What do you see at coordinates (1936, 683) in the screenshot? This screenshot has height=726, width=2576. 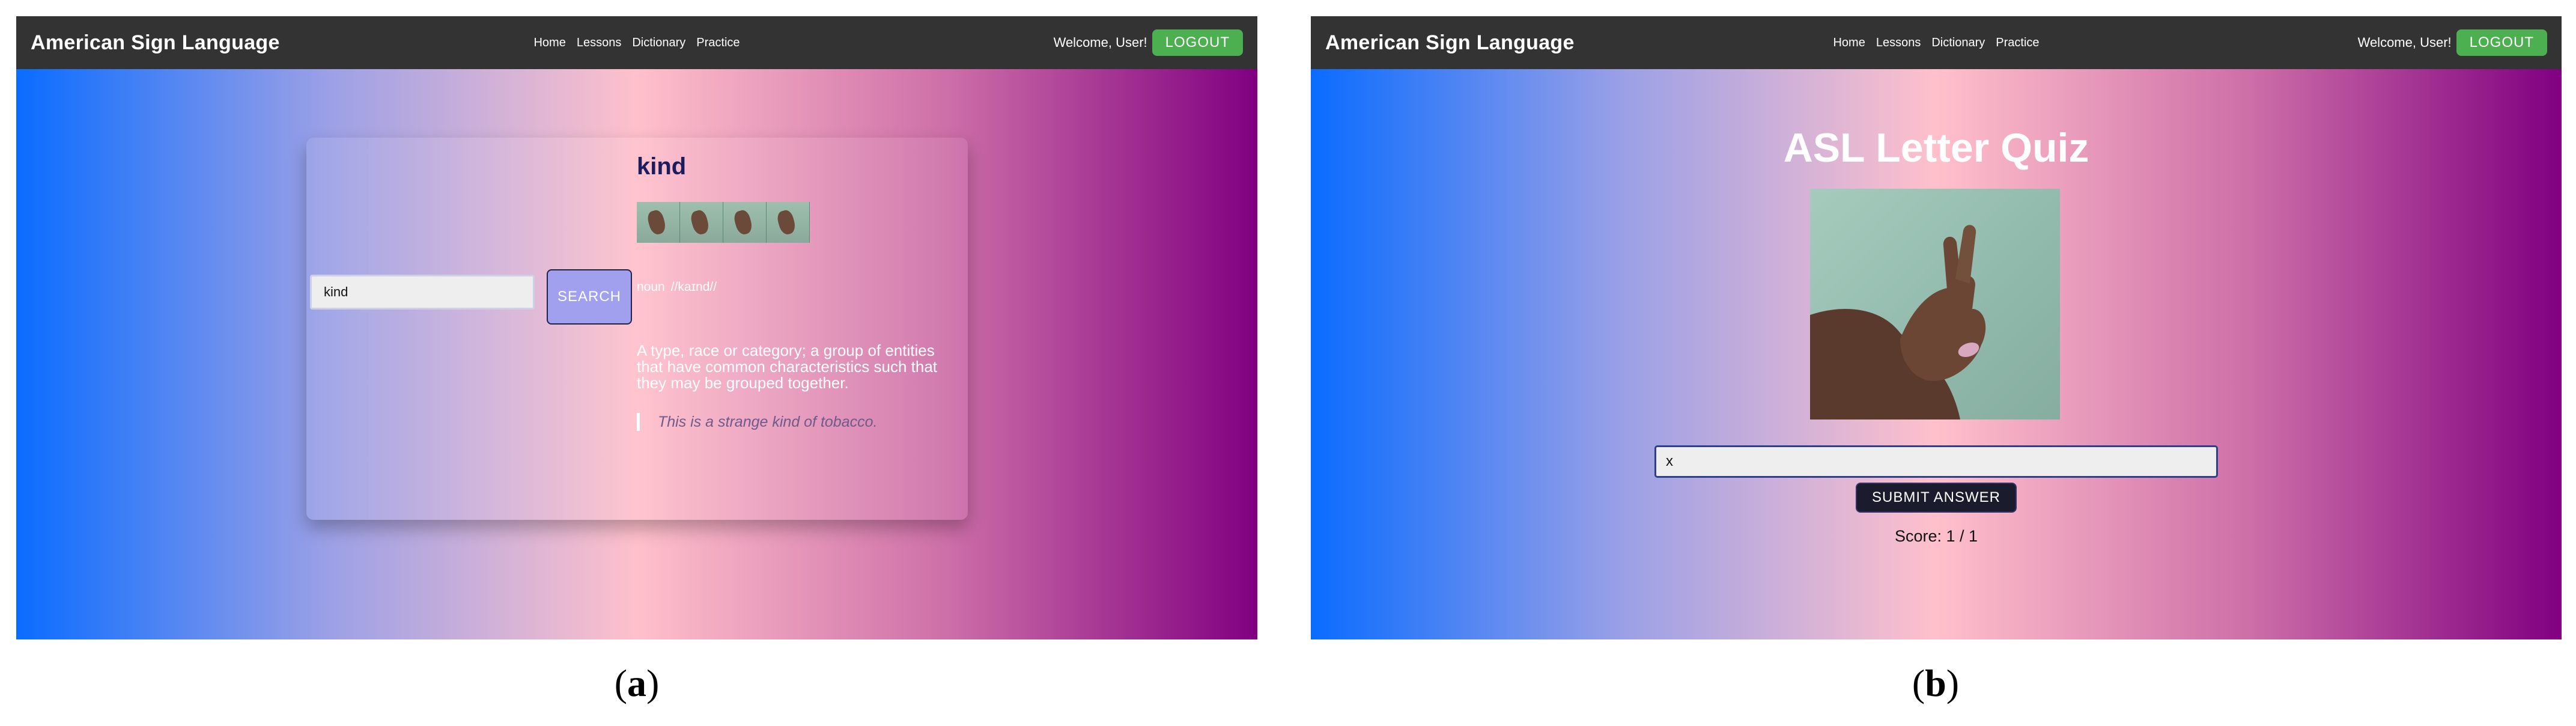 I see `caption-b: (b)` at bounding box center [1936, 683].